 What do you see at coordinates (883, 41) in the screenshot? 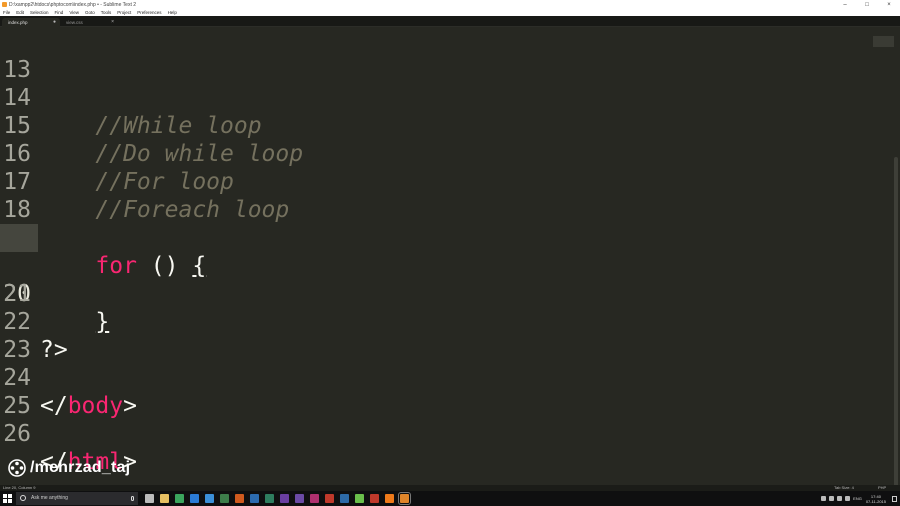
I see `minimap-viewport` at bounding box center [883, 41].